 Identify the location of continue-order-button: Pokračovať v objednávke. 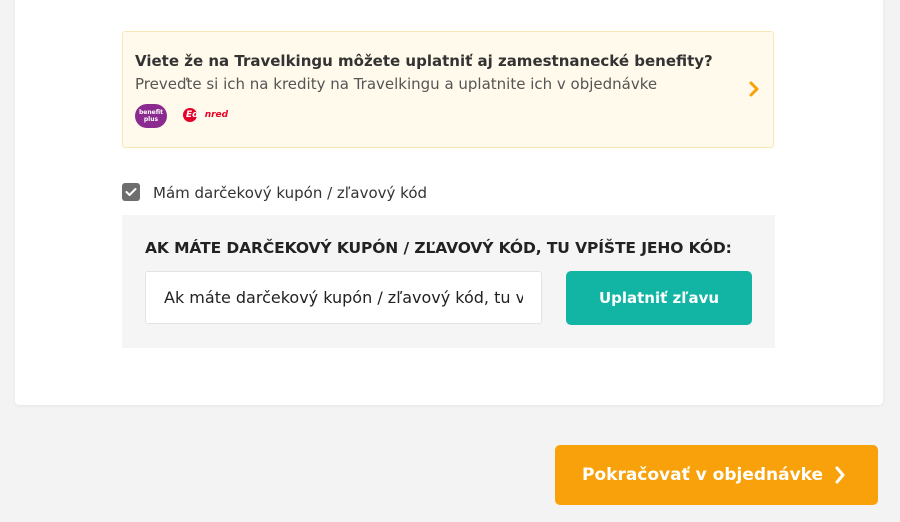
(716, 475).